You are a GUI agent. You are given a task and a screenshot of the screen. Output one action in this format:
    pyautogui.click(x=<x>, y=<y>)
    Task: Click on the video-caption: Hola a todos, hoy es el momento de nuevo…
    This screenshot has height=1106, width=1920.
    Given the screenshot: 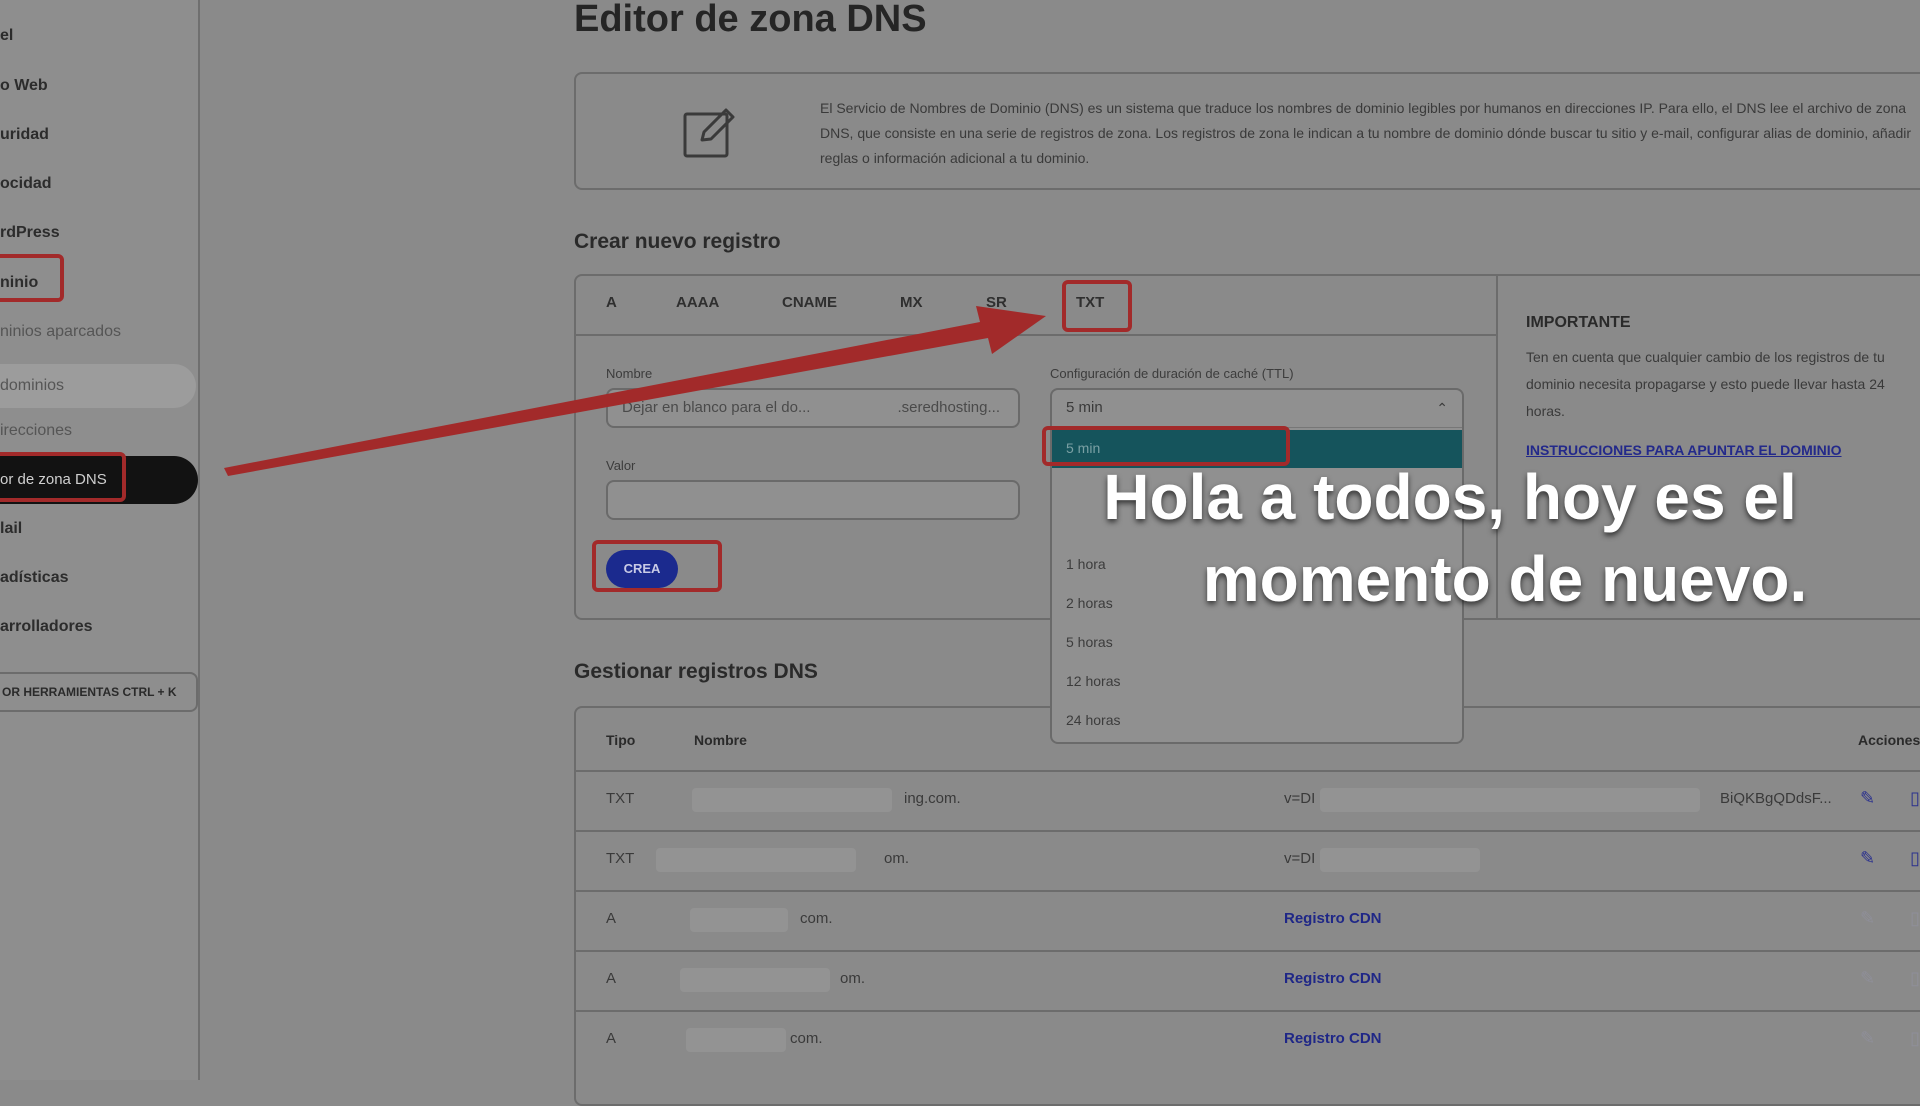 What is the action you would take?
    pyautogui.click(x=1450, y=538)
    